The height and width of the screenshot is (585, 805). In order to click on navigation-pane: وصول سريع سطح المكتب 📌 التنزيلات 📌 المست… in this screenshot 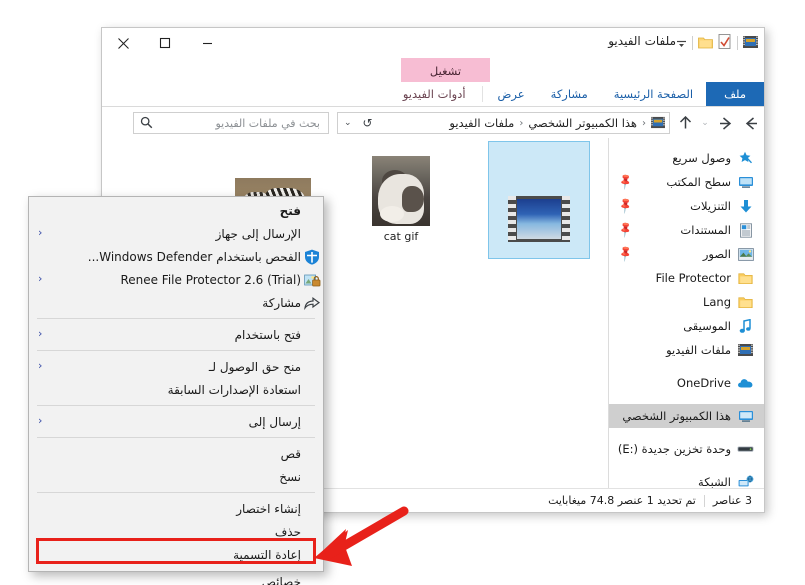, I will do `click(686, 313)`.